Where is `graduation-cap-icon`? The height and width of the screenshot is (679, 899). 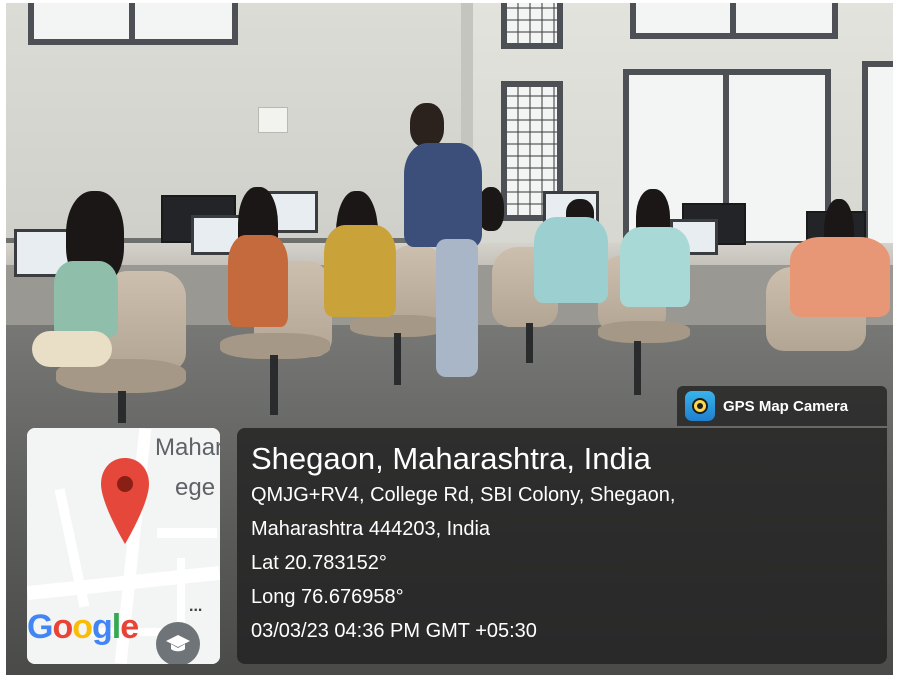
graduation-cap-icon is located at coordinates (178, 643).